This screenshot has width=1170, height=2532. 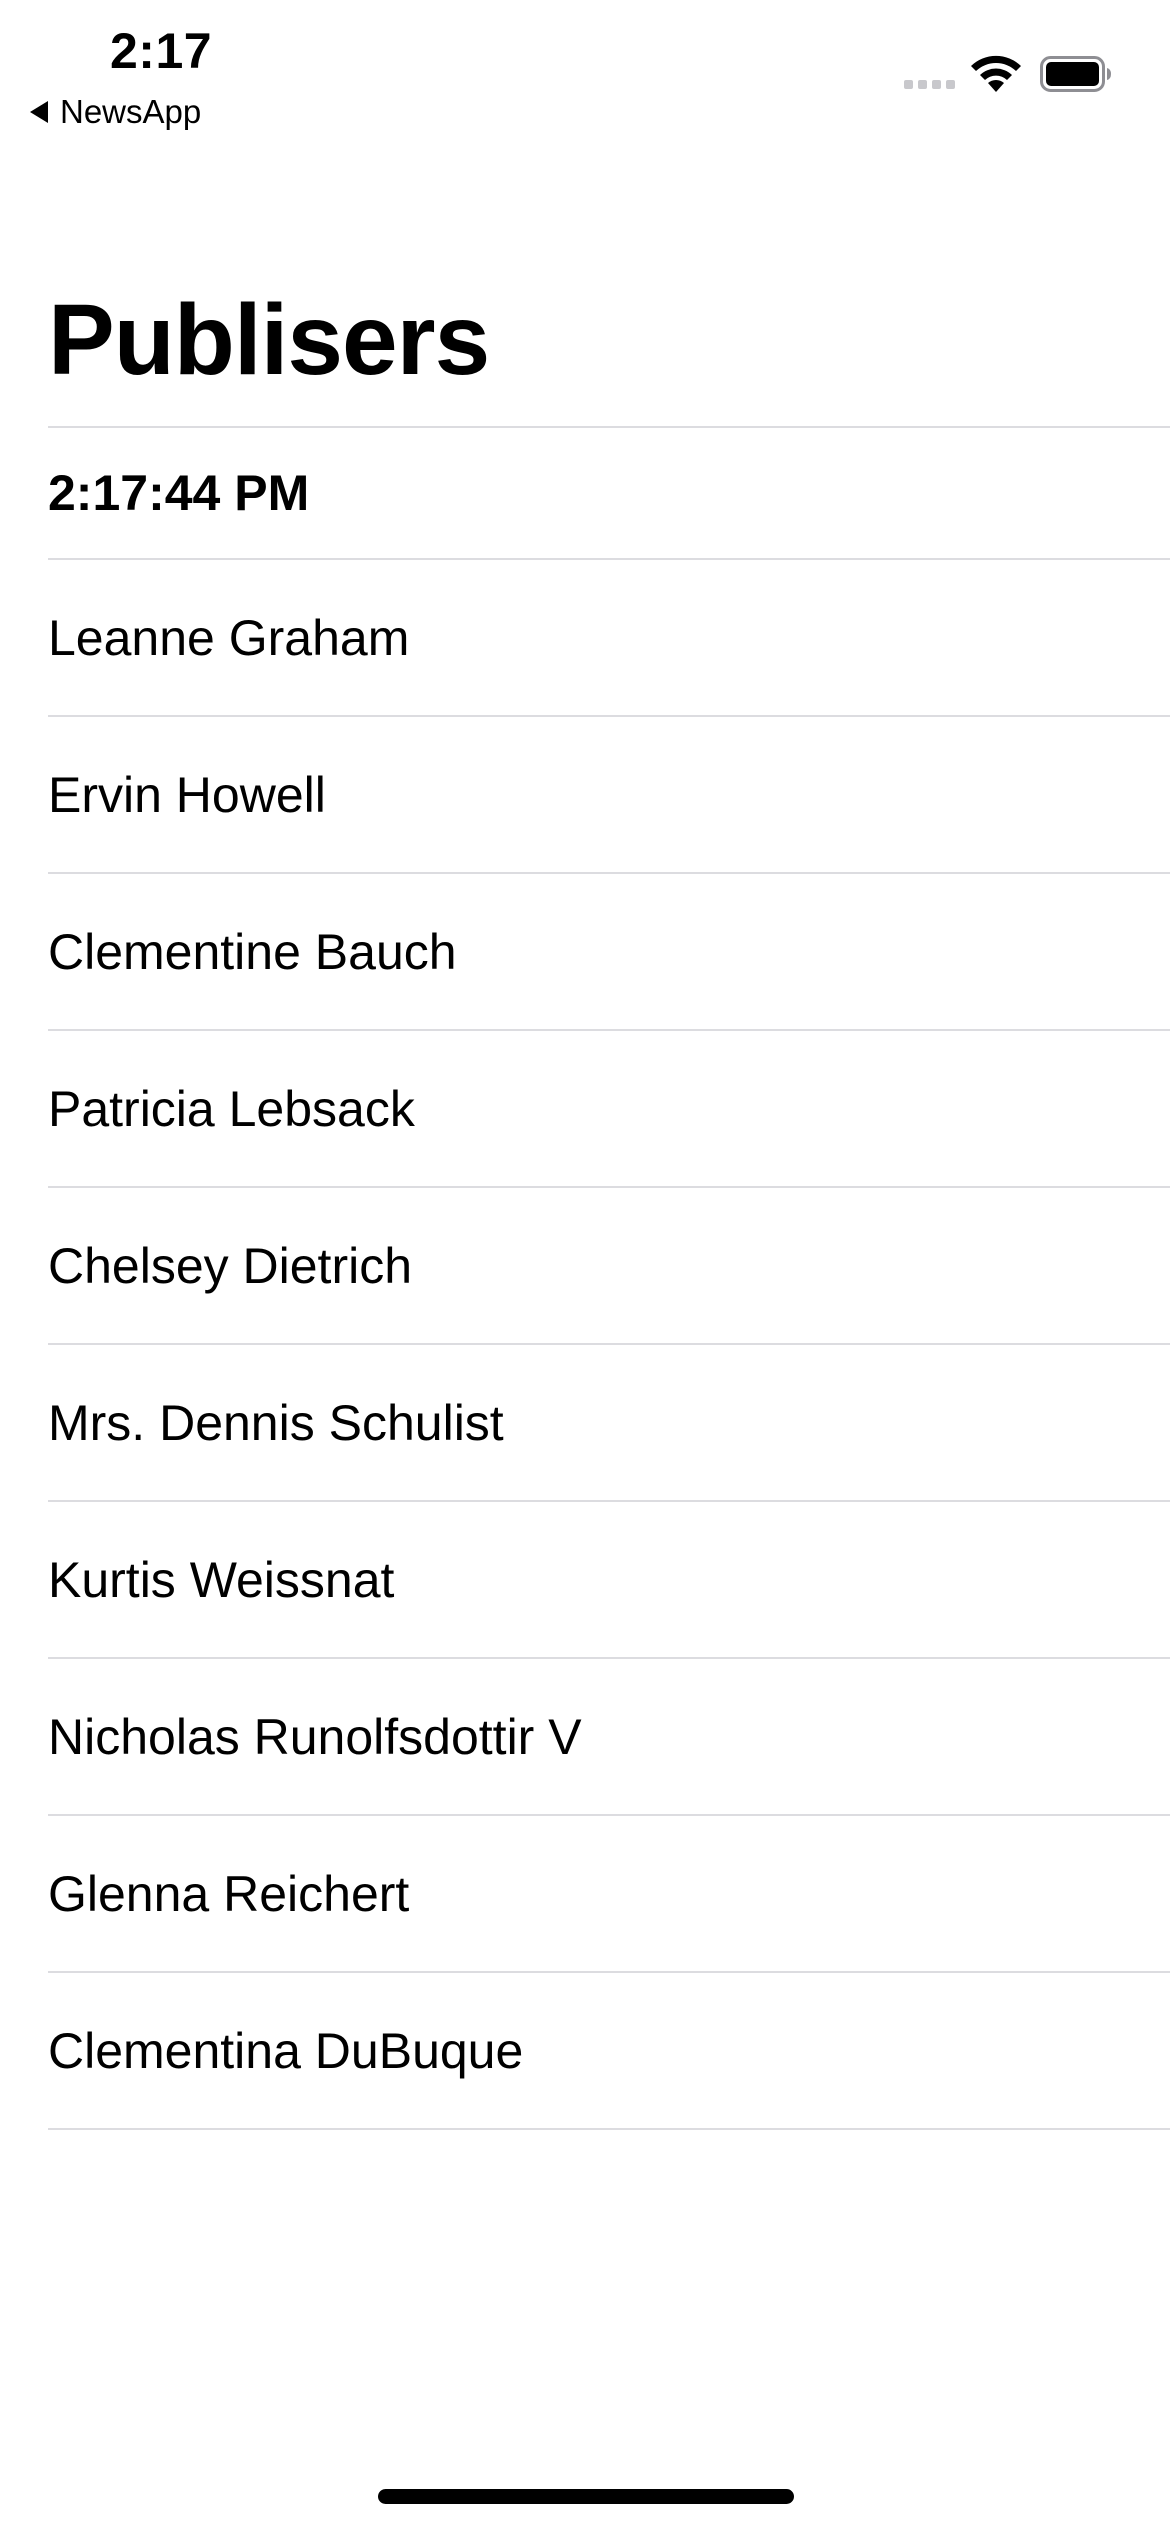 What do you see at coordinates (230, 1265) in the screenshot?
I see `publisher-name: Chelsey Dietrich` at bounding box center [230, 1265].